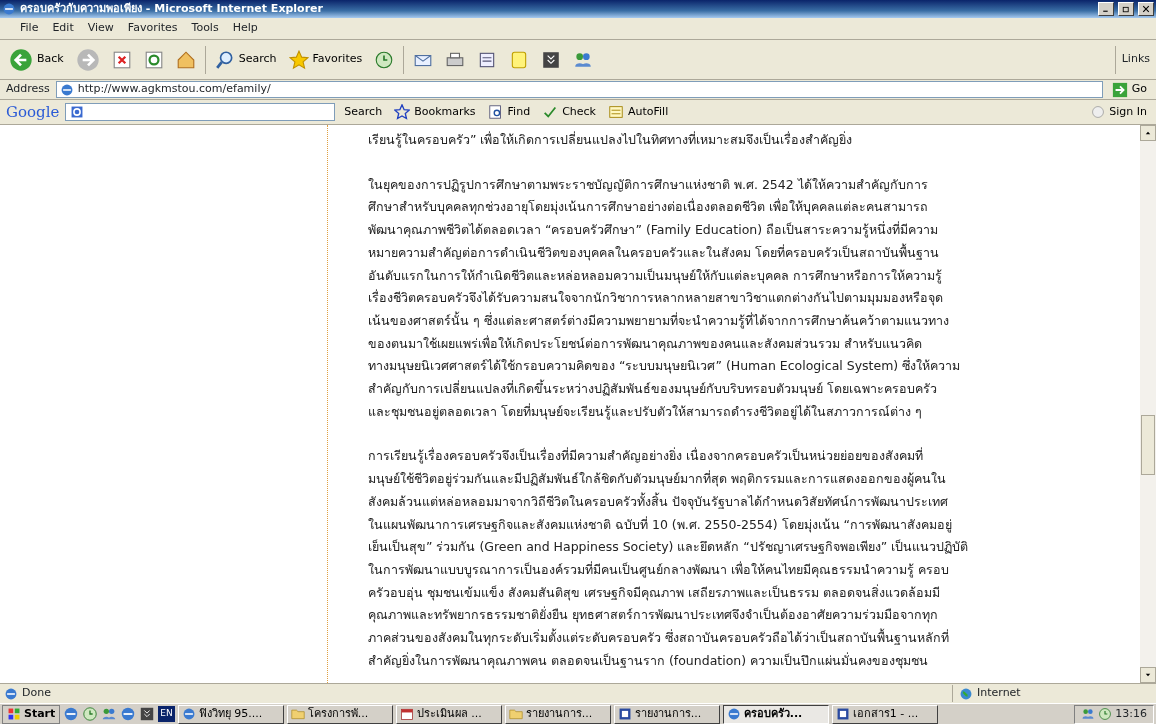 This screenshot has width=1156, height=724. I want to click on status-text: Done, so click(36, 693).